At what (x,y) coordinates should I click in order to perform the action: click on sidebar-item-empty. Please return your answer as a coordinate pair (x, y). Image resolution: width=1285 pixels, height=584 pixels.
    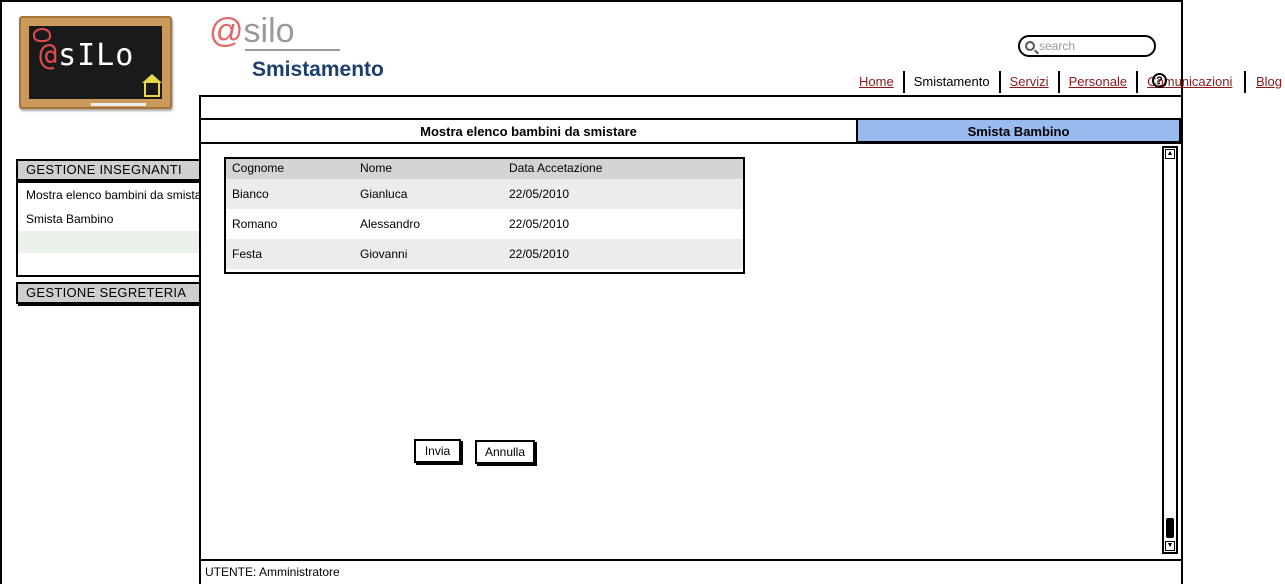
    Looking at the image, I should click on (108, 242).